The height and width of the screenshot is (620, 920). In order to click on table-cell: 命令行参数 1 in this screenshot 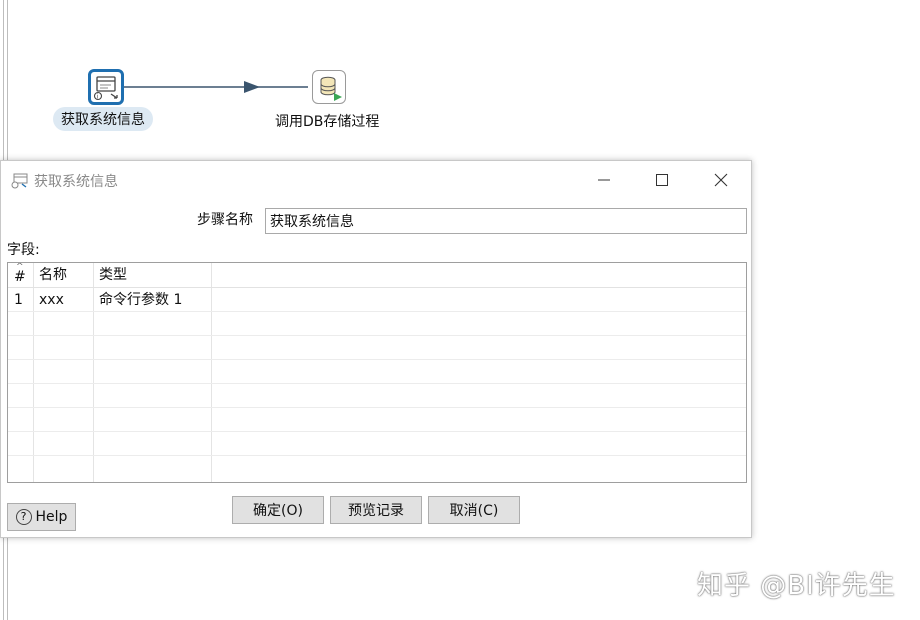, I will do `click(153, 299)`.